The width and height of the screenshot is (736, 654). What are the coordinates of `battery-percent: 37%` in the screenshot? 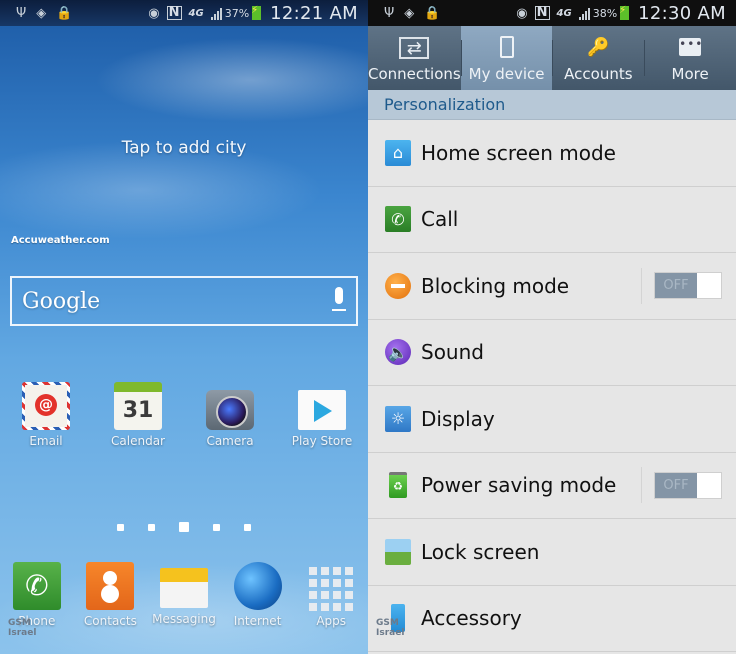 It's located at (237, 13).